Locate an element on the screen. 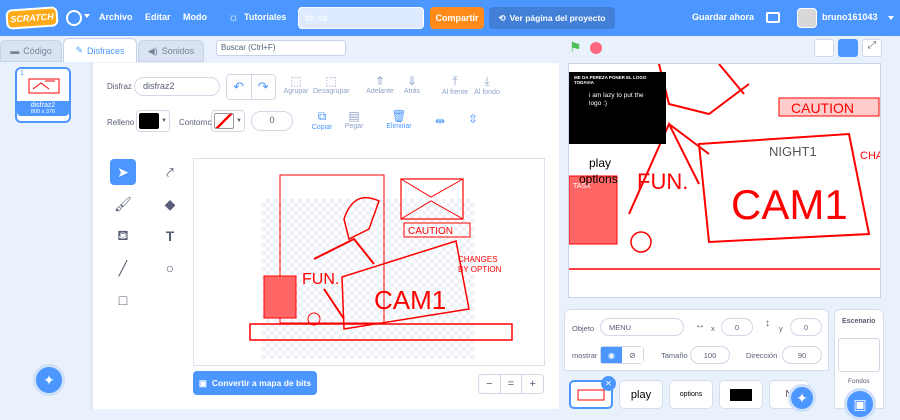 This screenshot has width=900, height=420. tutorials-menu: Tutoriales is located at coordinates (265, 17).